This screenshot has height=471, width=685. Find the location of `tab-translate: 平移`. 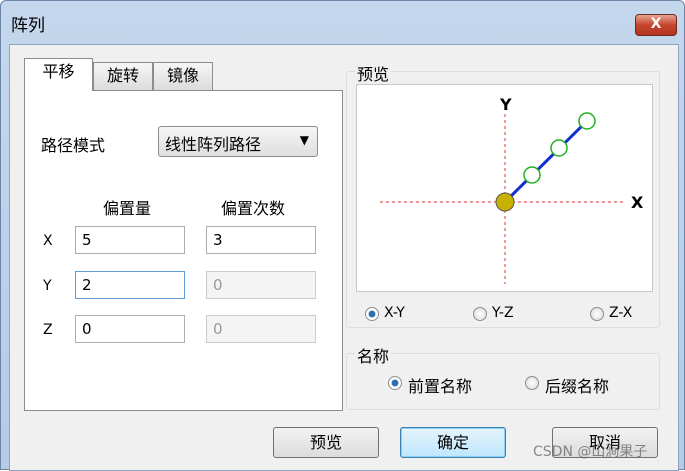

tab-translate: 平移 is located at coordinates (58, 74).